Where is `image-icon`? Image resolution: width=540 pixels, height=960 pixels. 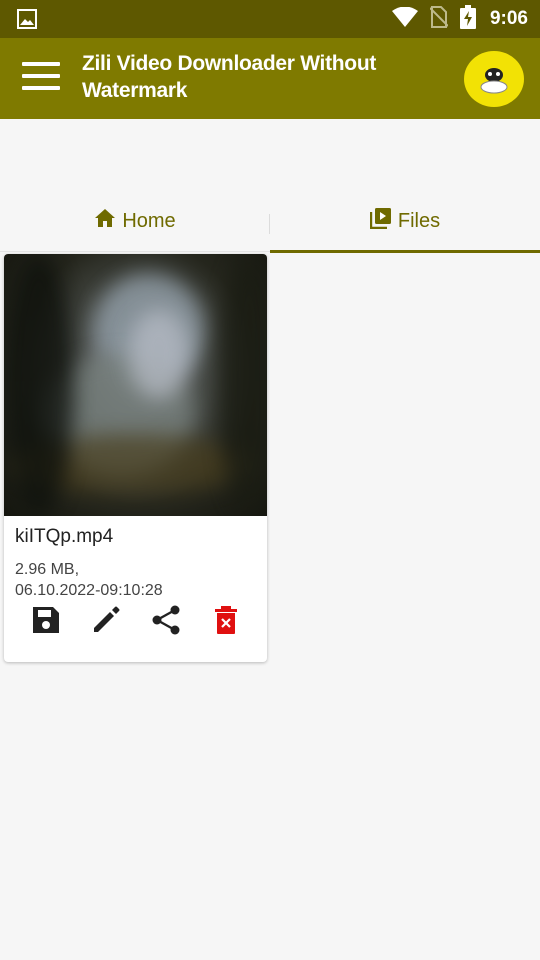 image-icon is located at coordinates (27, 21).